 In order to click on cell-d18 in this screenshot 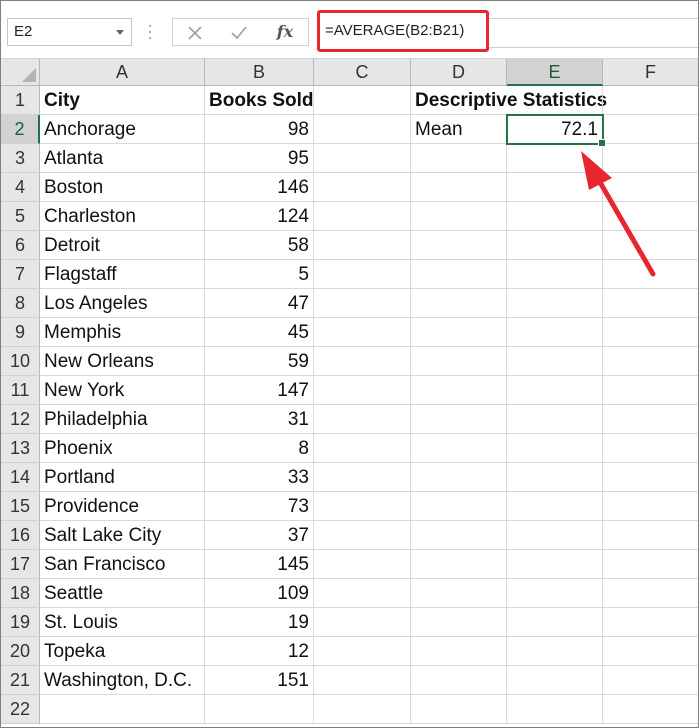, I will do `click(459, 593)`.